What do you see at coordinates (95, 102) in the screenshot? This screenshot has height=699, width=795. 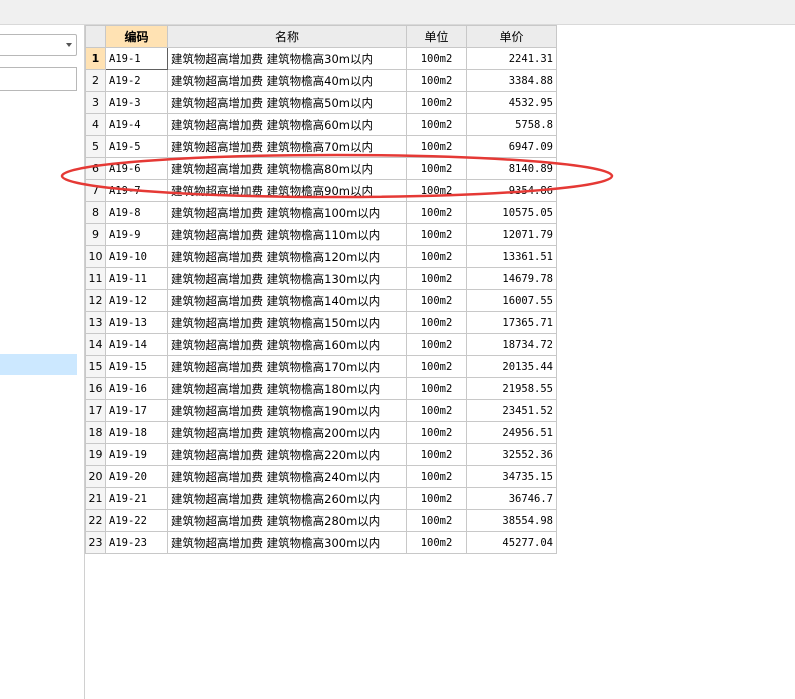 I see `row-number: 3` at bounding box center [95, 102].